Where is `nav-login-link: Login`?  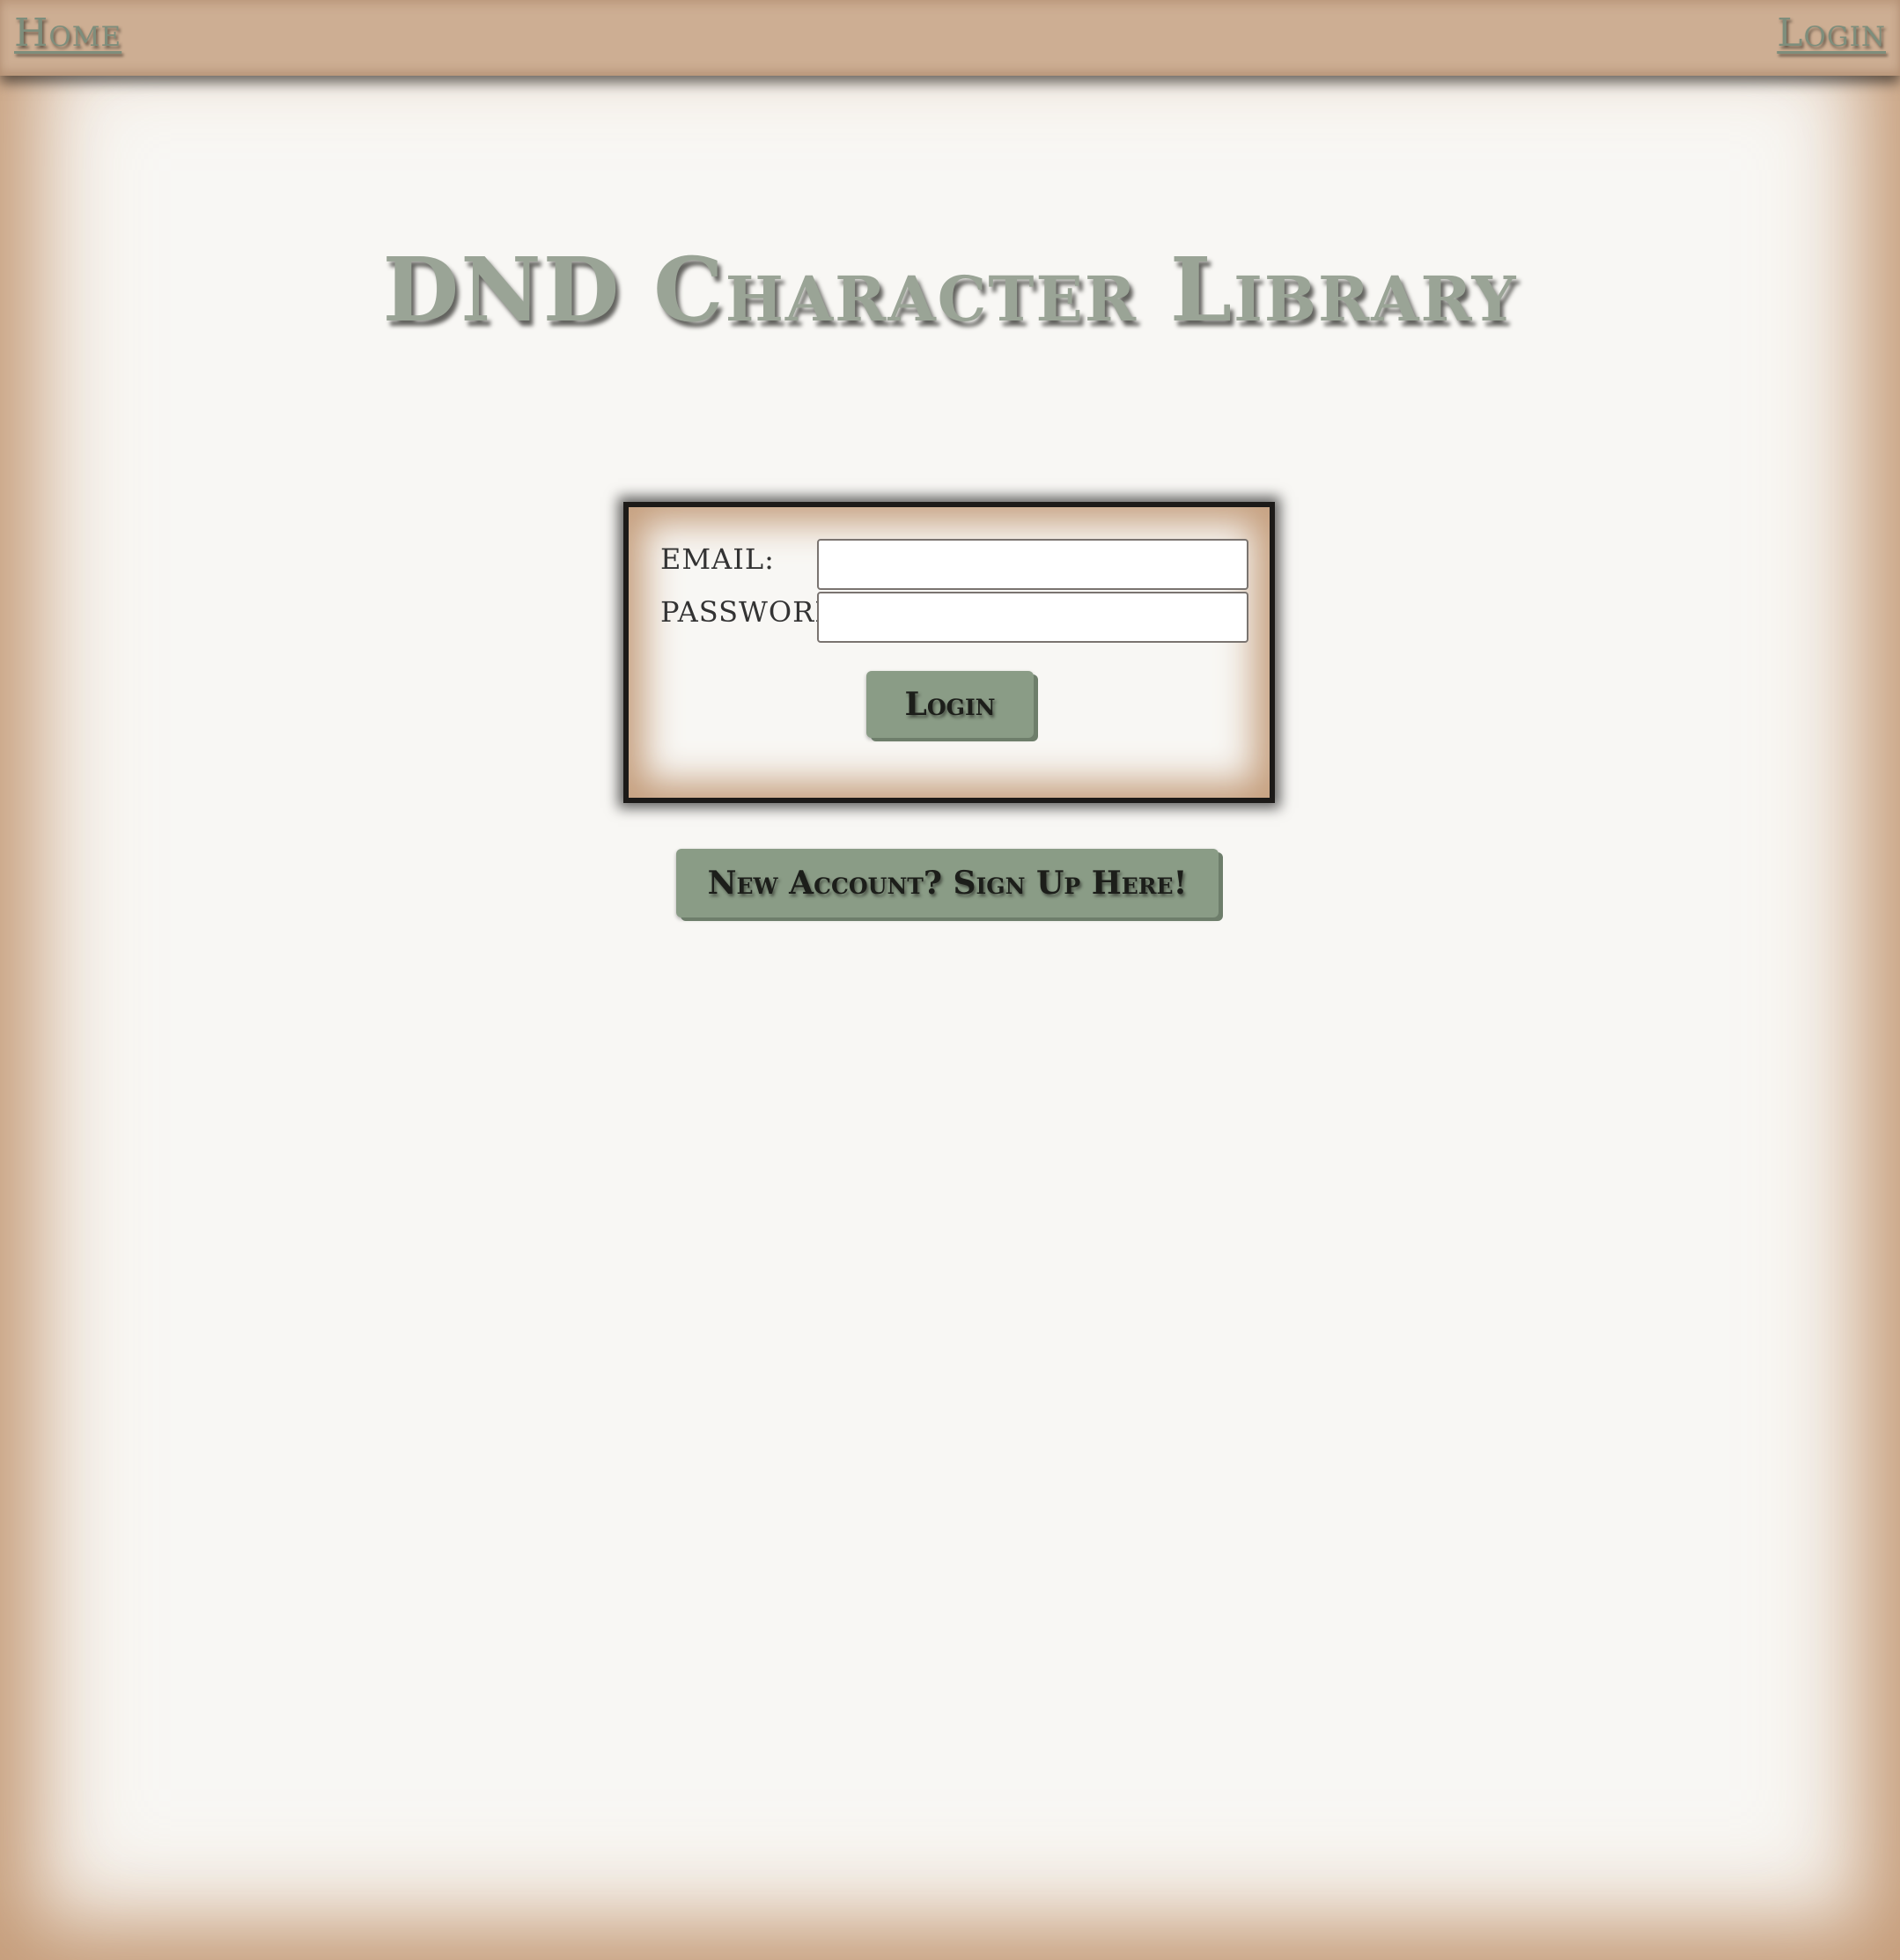 nav-login-link: Login is located at coordinates (1831, 33).